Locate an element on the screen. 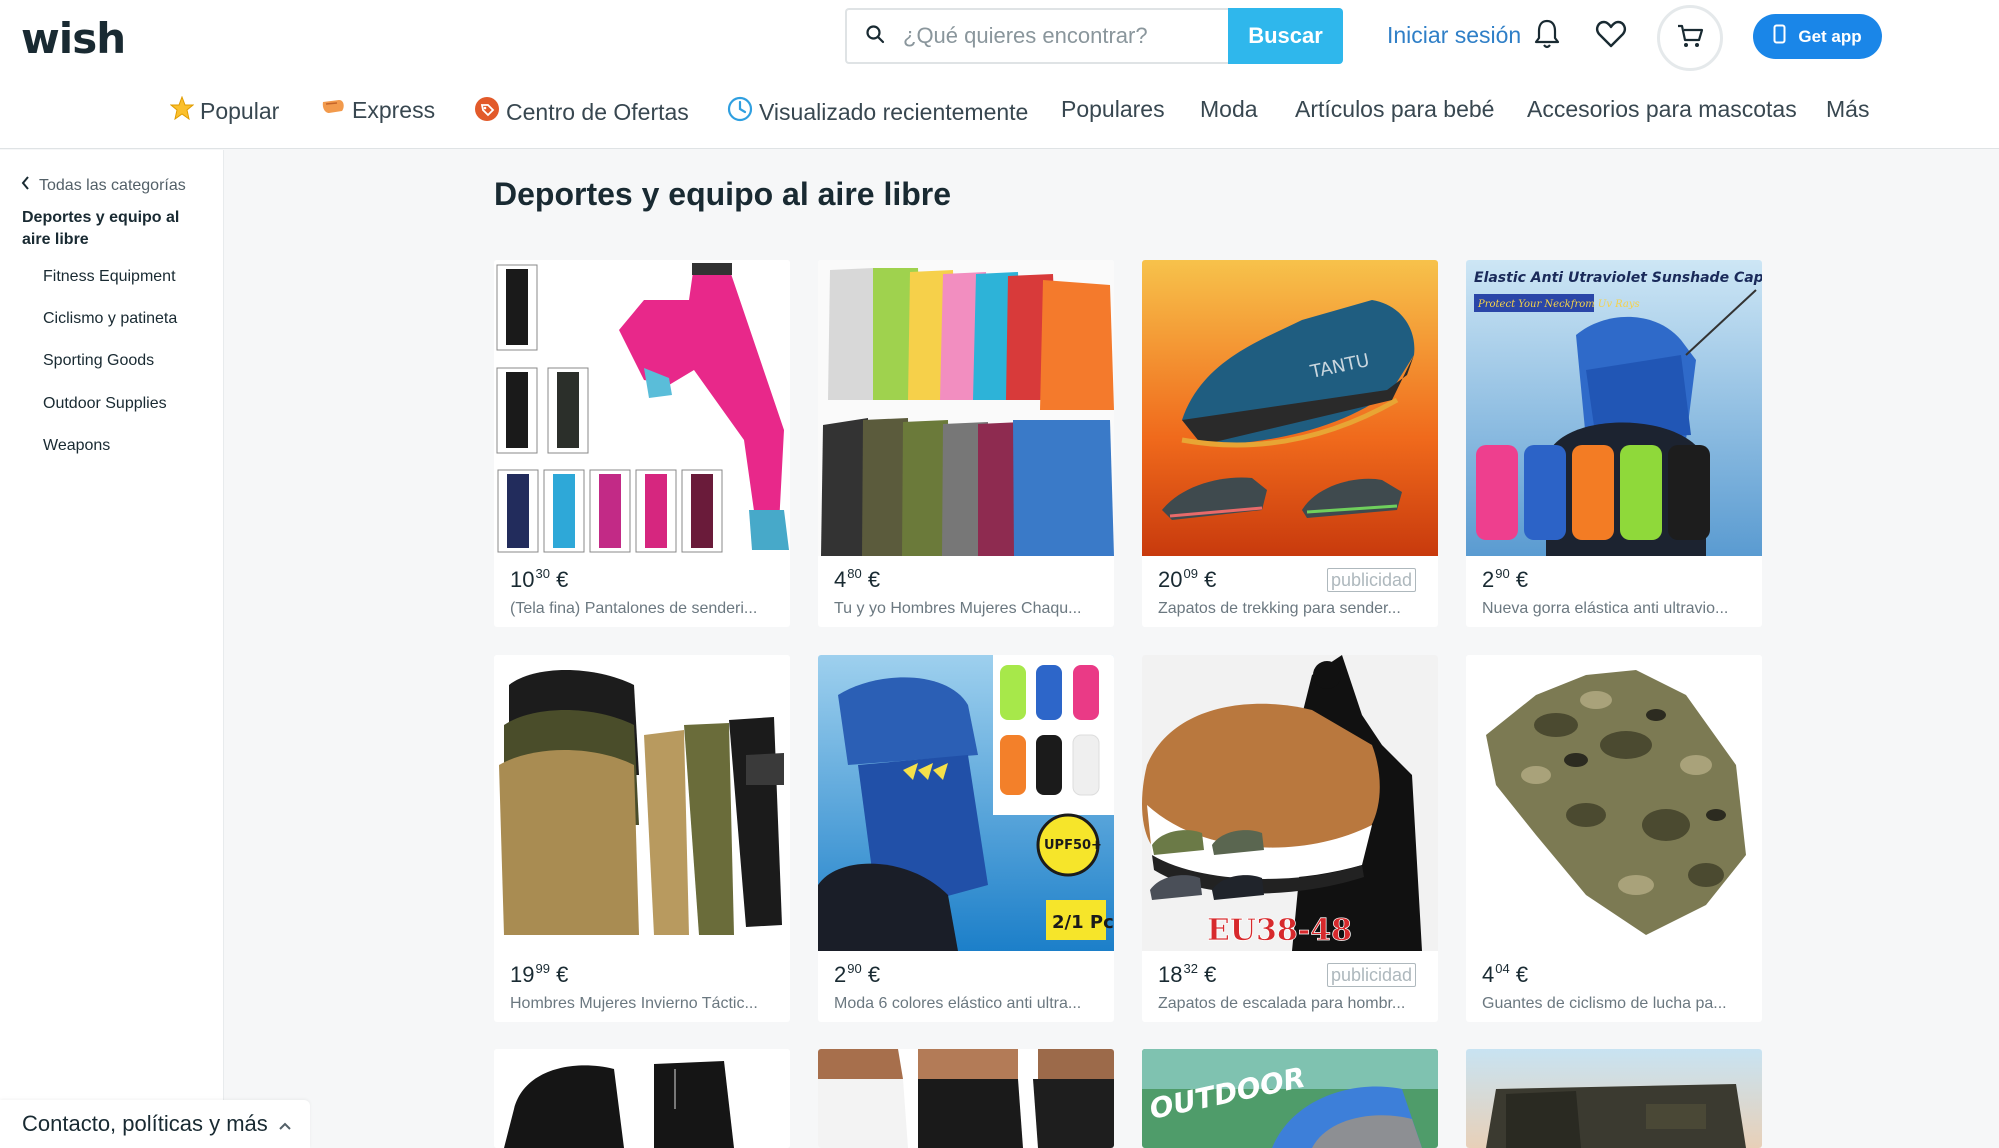 The height and width of the screenshot is (1148, 1999). contact-policies-toggle: Contacto, políticas y más is located at coordinates (155, 1124).